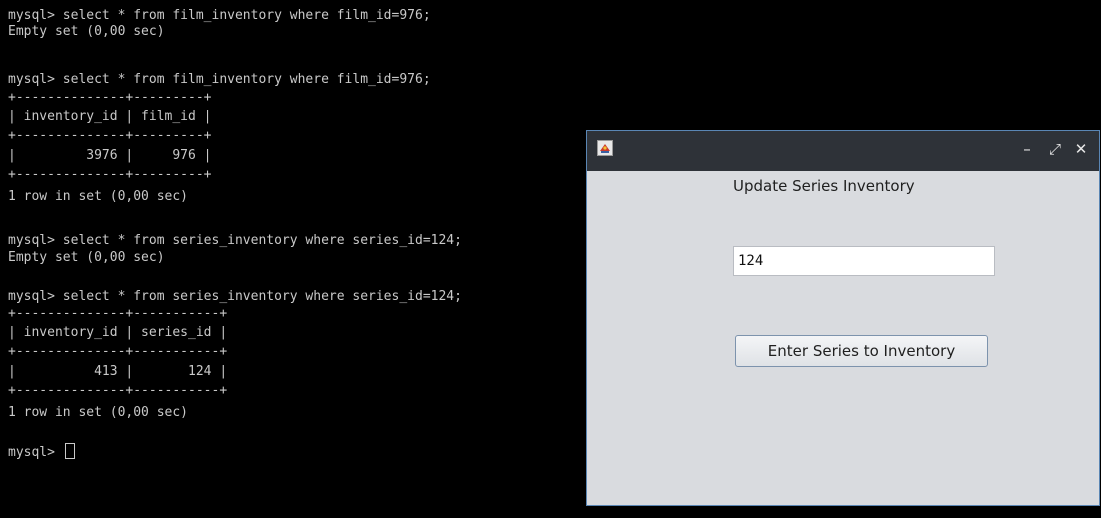 Image resolution: width=1105 pixels, height=522 pixels. What do you see at coordinates (1027, 149) in the screenshot?
I see `minimize-icon: –` at bounding box center [1027, 149].